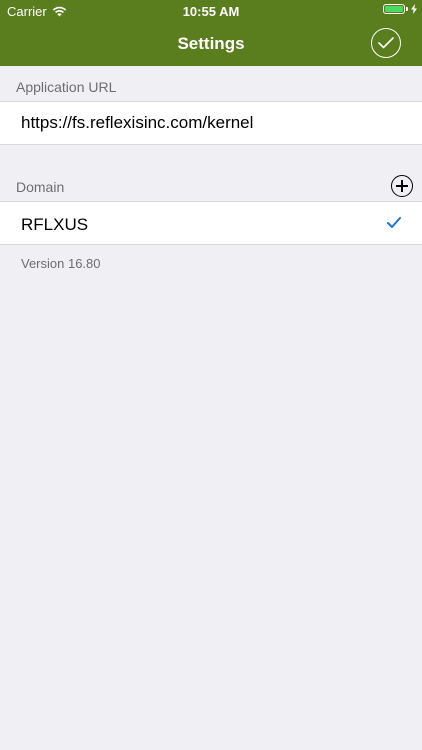  I want to click on battery-tip, so click(407, 9).